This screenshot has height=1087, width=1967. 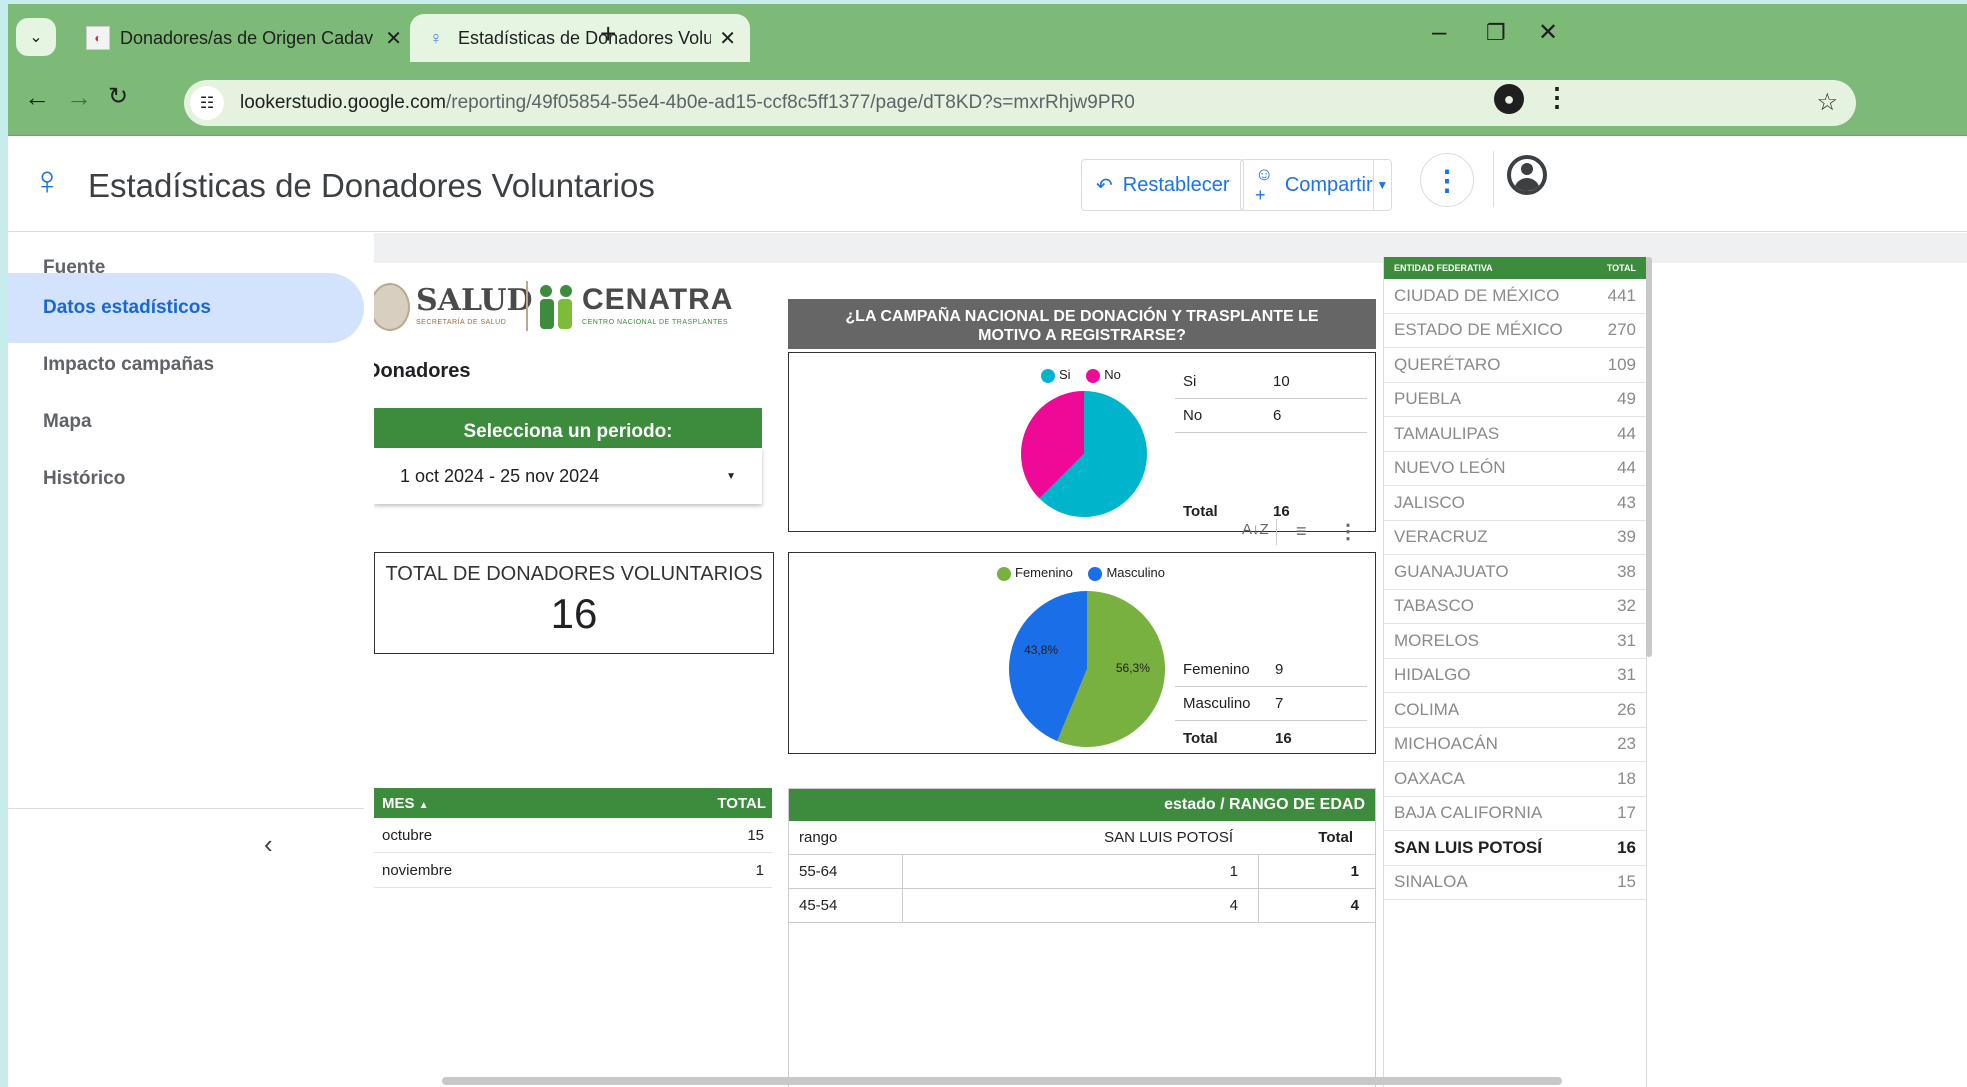 What do you see at coordinates (568, 476) in the screenshot?
I see `period-selector: 1 oct 2024 - 25 nov 2024 ▼` at bounding box center [568, 476].